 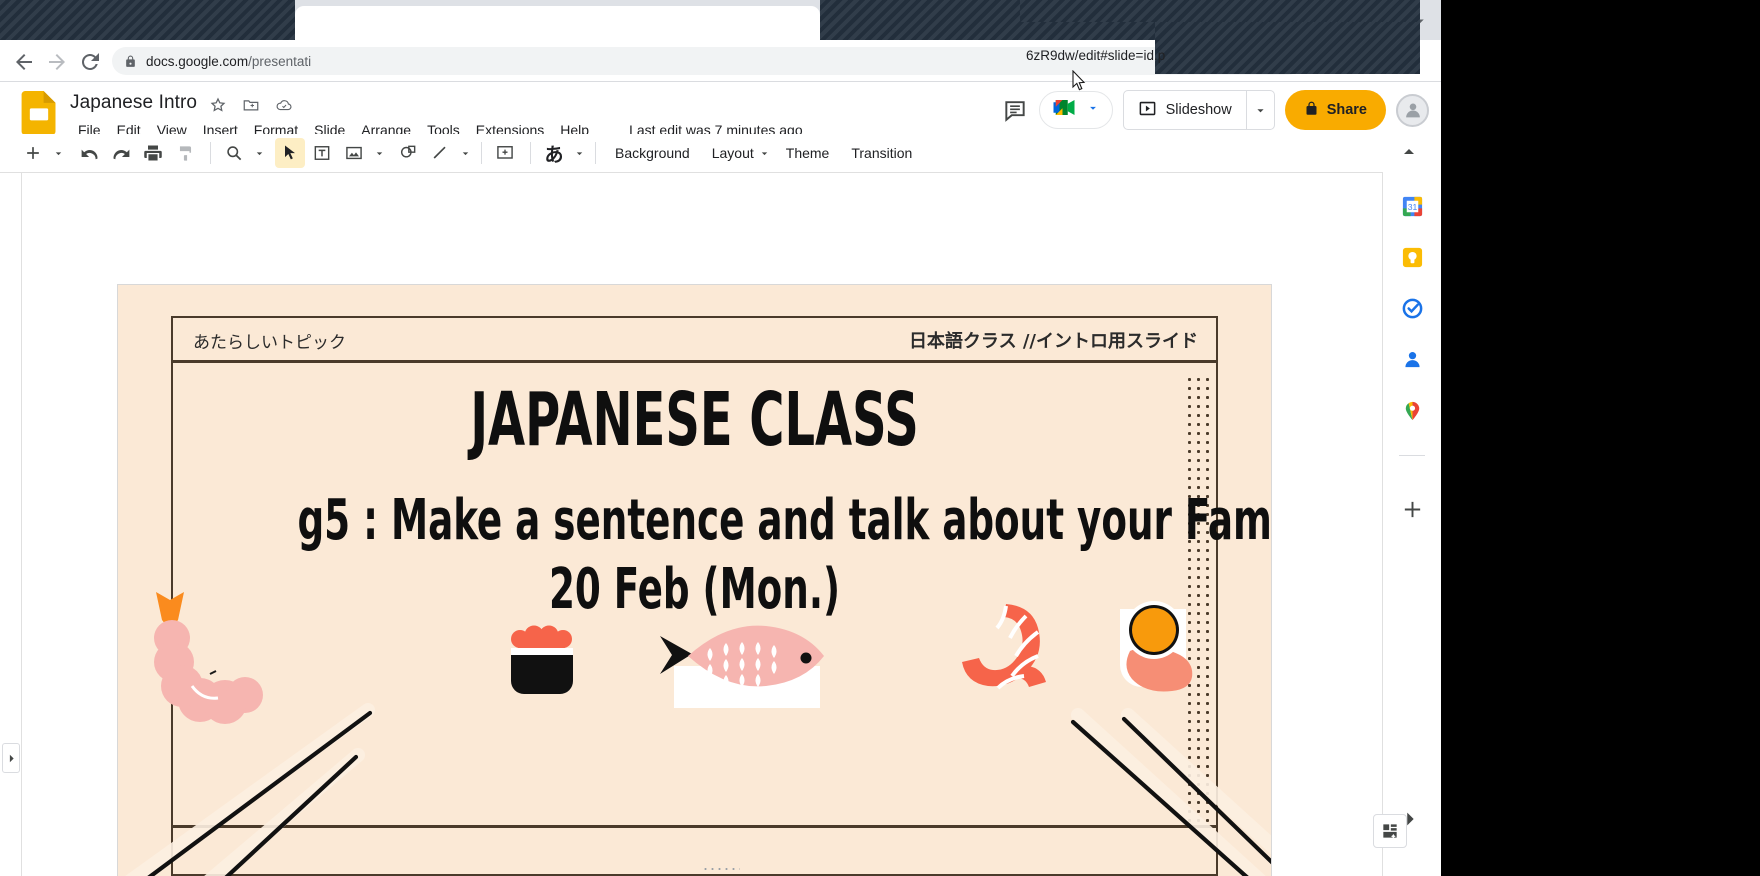 I want to click on google-keep-icon, so click(x=1412, y=257).